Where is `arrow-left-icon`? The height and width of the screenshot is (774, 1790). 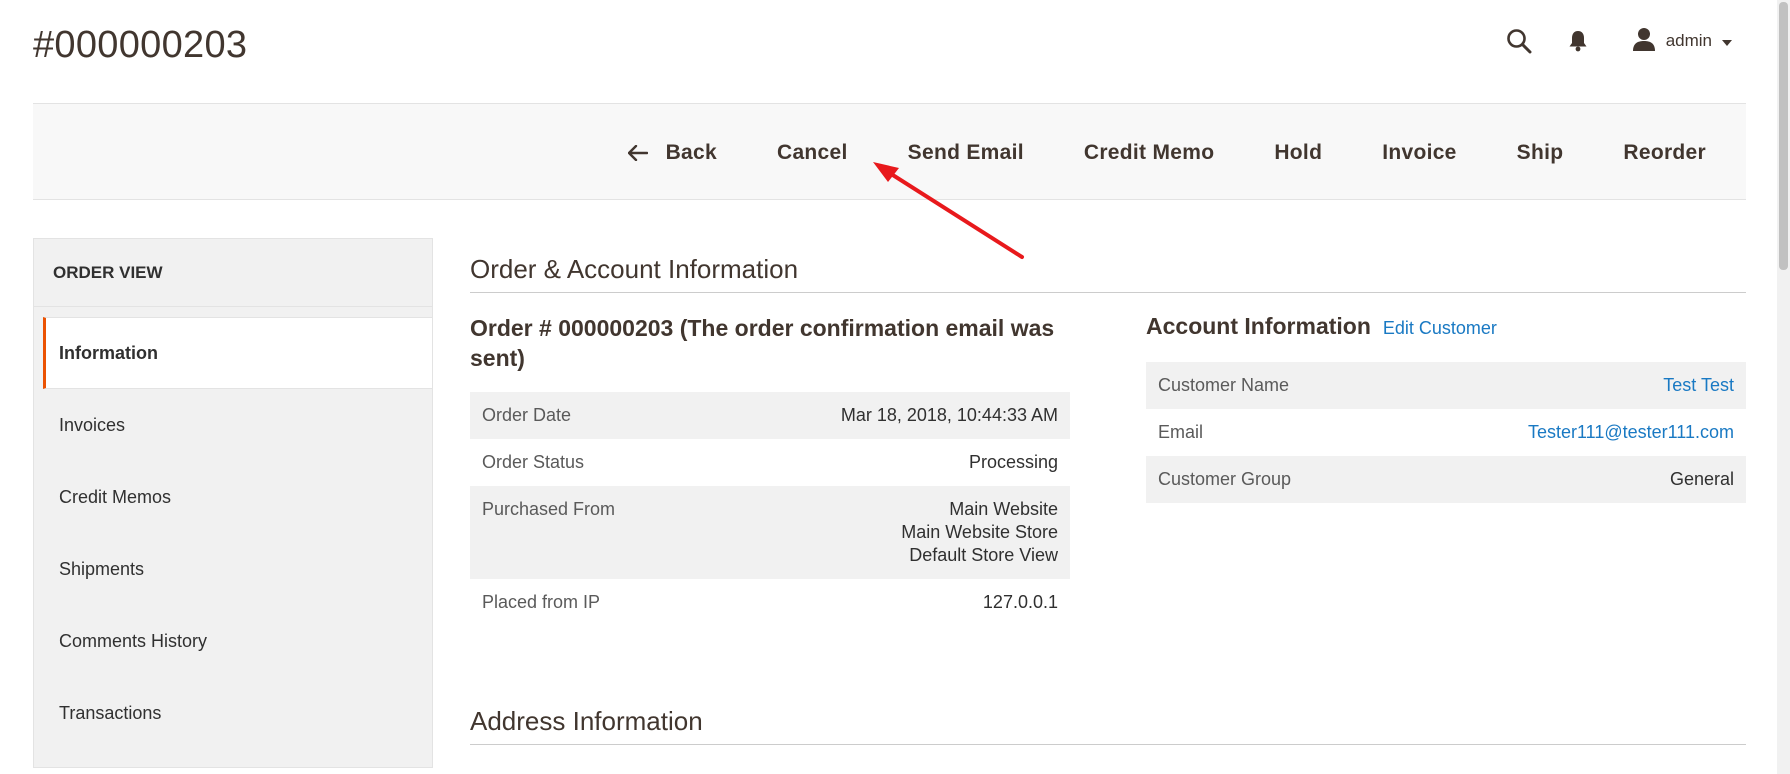
arrow-left-icon is located at coordinates (637, 152).